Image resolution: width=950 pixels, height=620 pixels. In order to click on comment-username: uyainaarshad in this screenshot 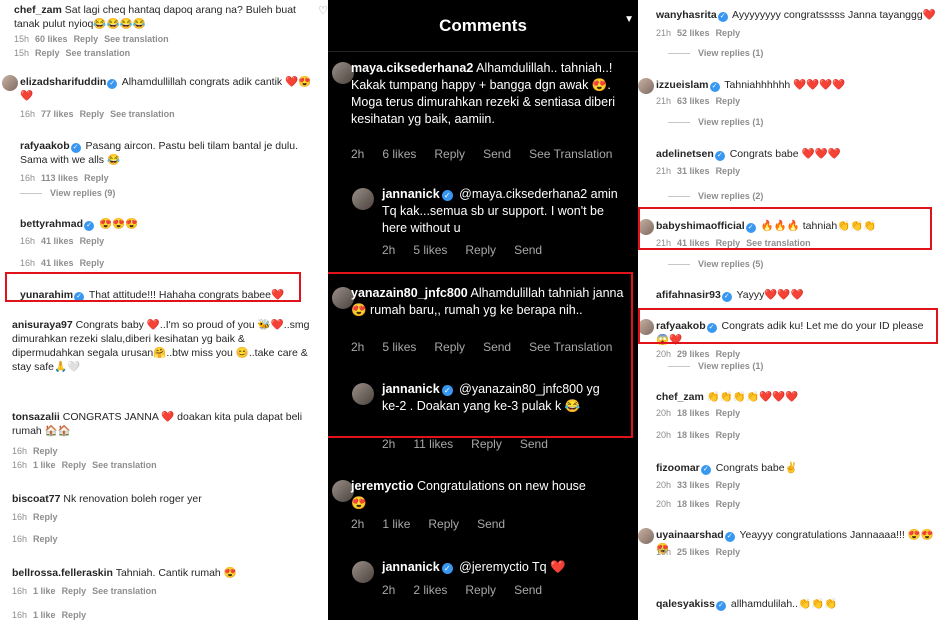, I will do `click(690, 535)`.